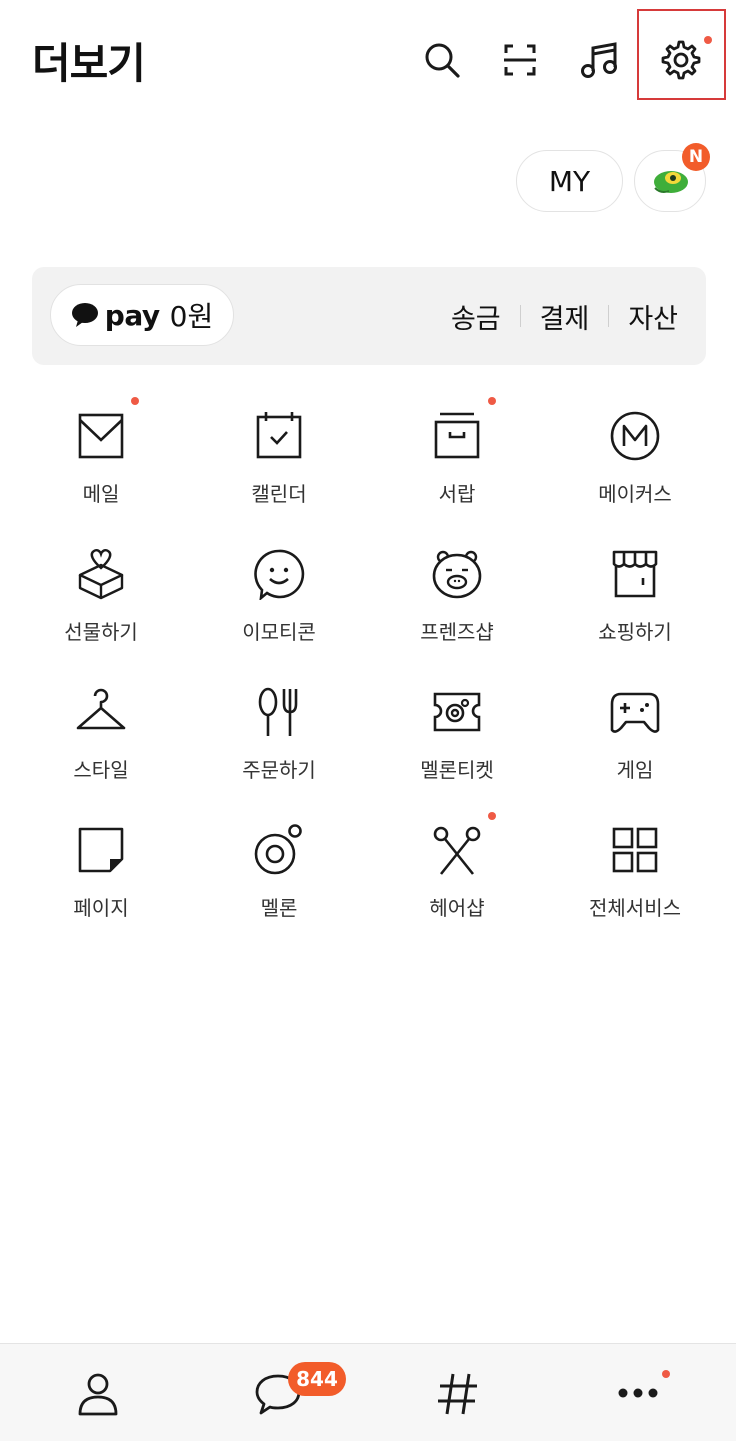 This screenshot has height=1441, width=736. I want to click on search-icon, so click(442, 60).